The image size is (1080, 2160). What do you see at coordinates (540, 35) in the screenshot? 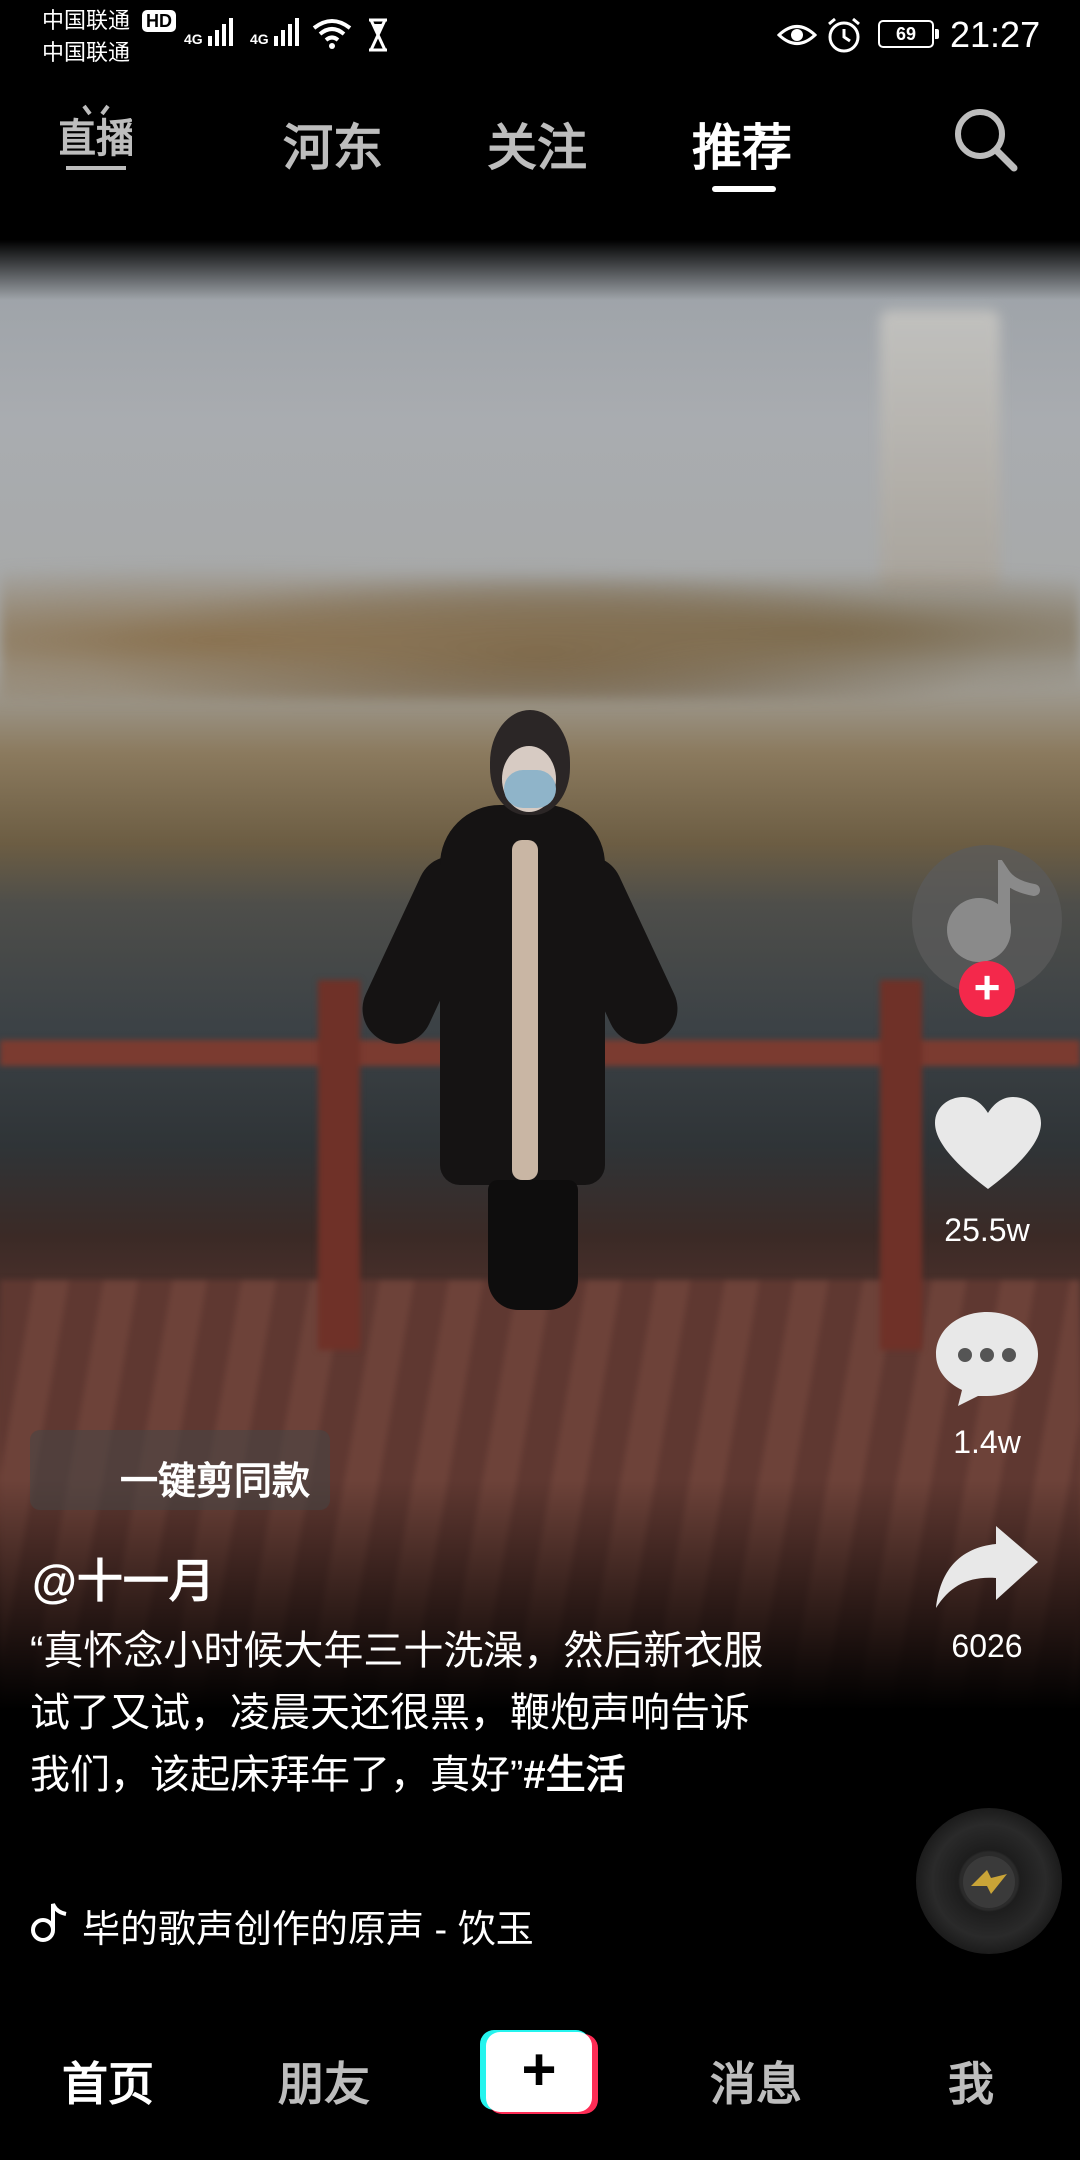
I see `status-bar: 中国联通 中国联通 HD 4G 4G 69 21:27` at bounding box center [540, 35].